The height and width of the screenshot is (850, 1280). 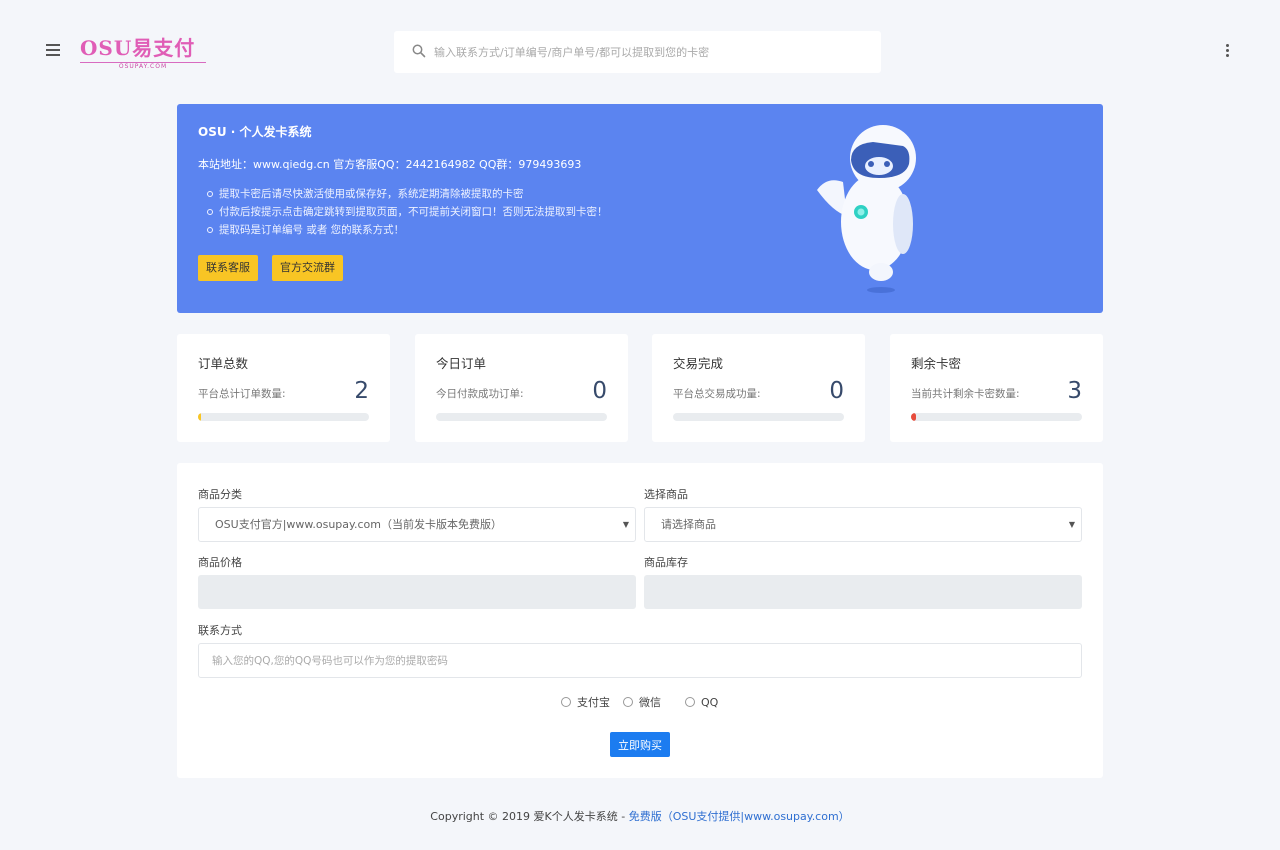 I want to click on stat-card-today-orders: 今日订单 今日付款成功订单: 0, so click(x=521, y=388).